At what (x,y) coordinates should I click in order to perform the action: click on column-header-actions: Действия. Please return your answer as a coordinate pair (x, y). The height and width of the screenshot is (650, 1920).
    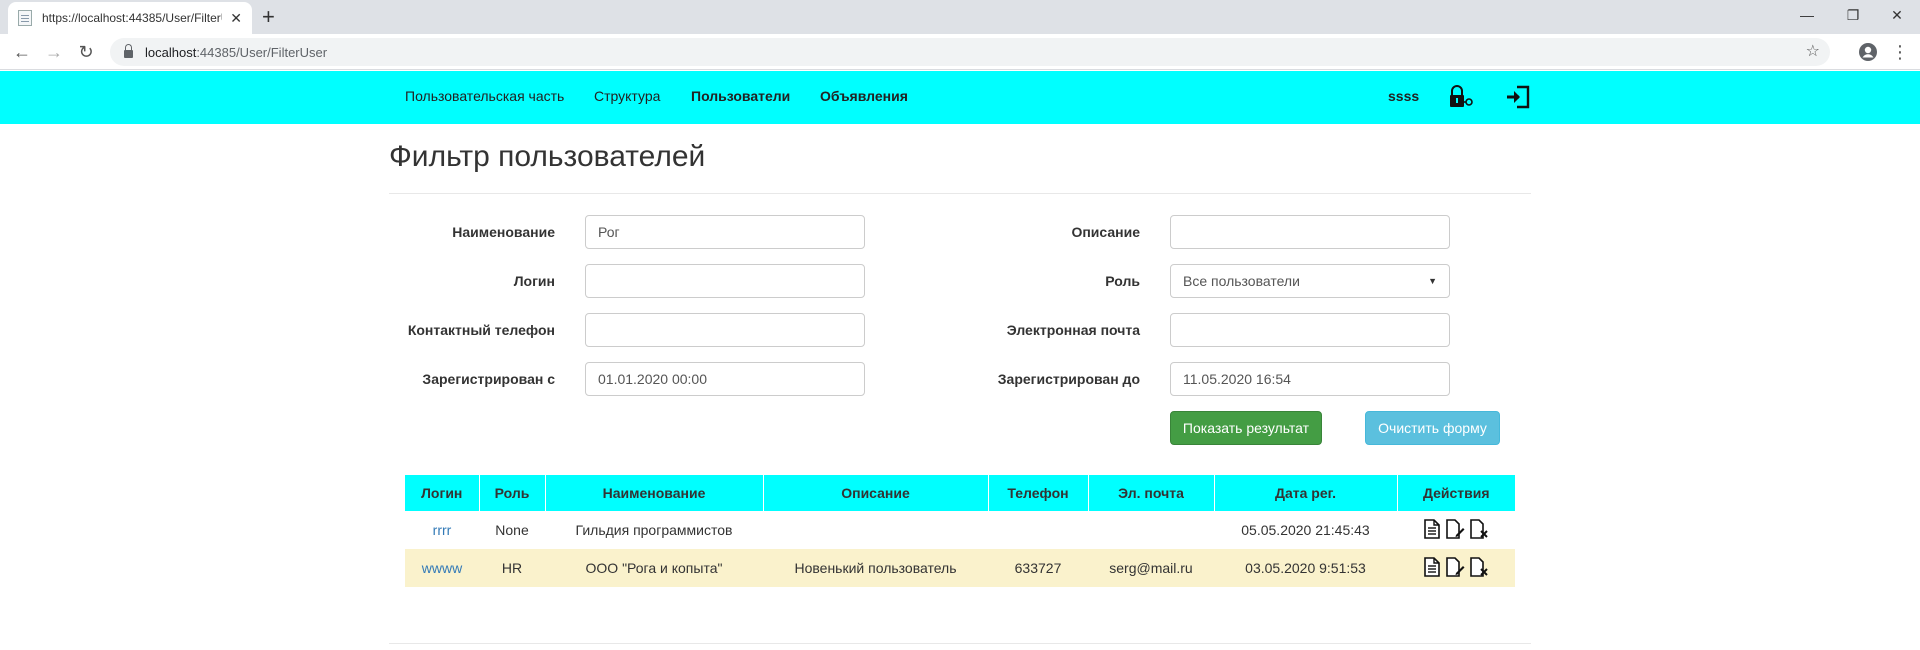
    Looking at the image, I should click on (1455, 493).